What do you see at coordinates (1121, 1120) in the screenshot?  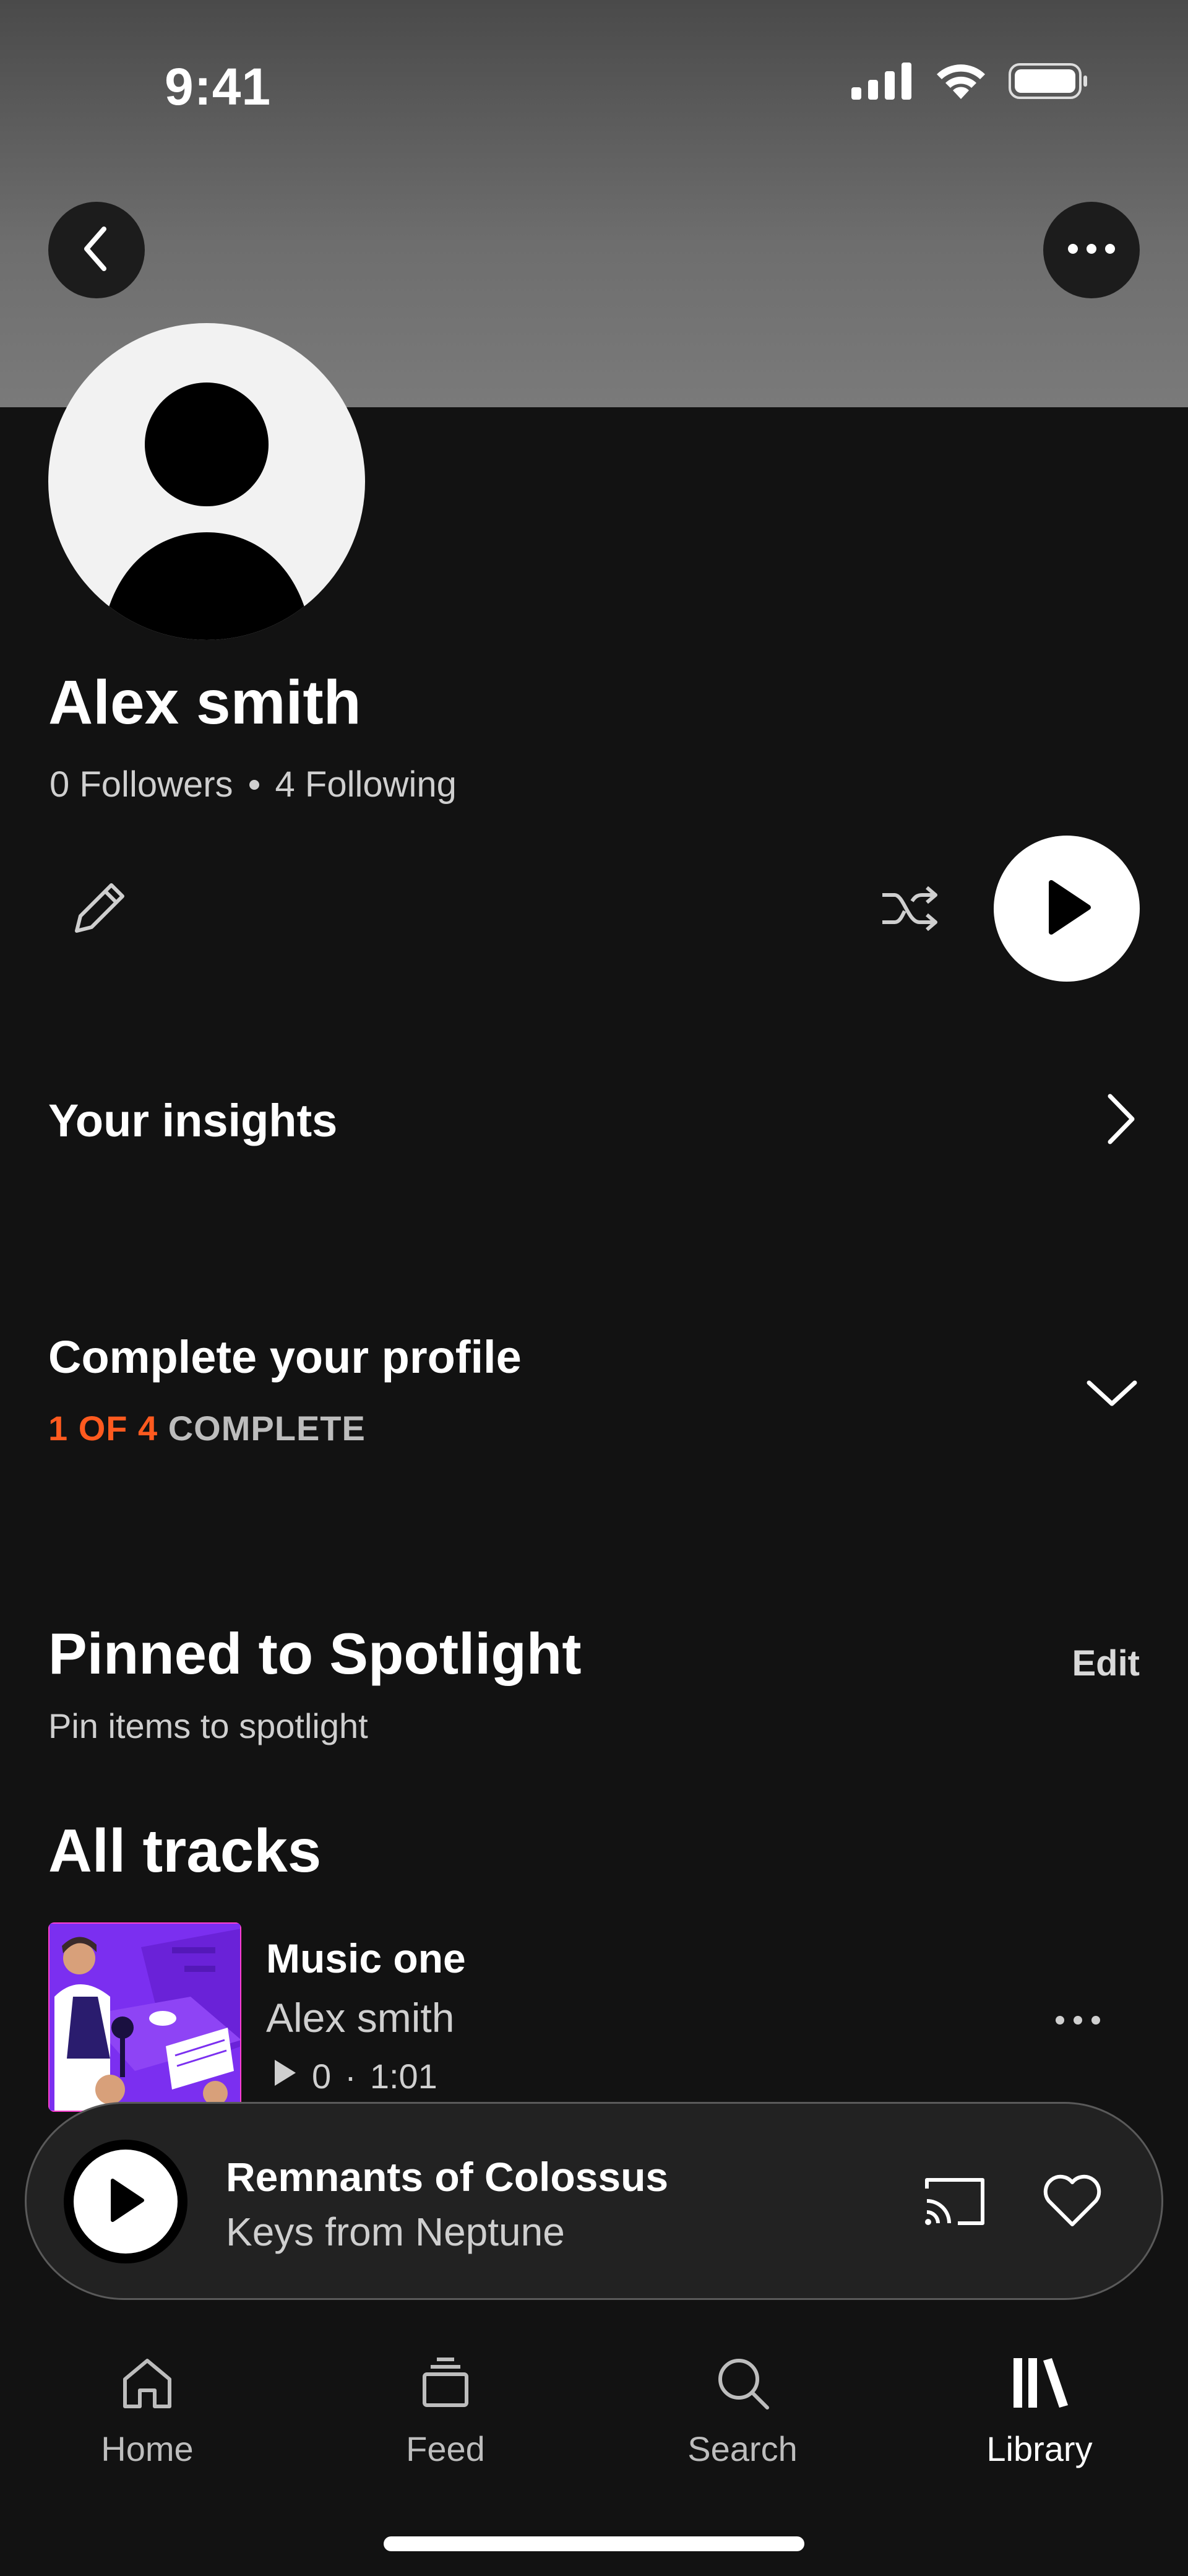 I see `chevron-right-icon` at bounding box center [1121, 1120].